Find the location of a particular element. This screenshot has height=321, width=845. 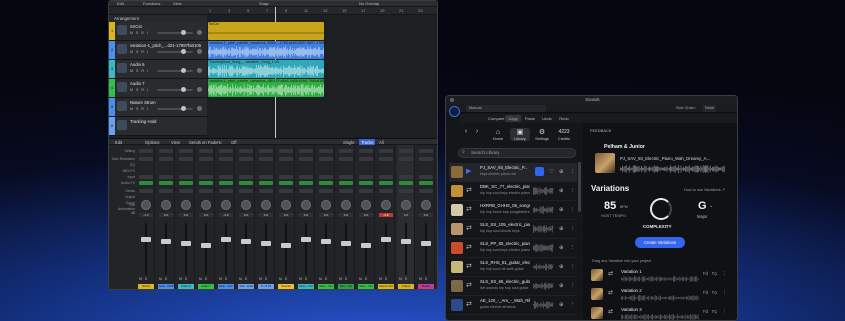

forward-icon: › is located at coordinates (477, 131).